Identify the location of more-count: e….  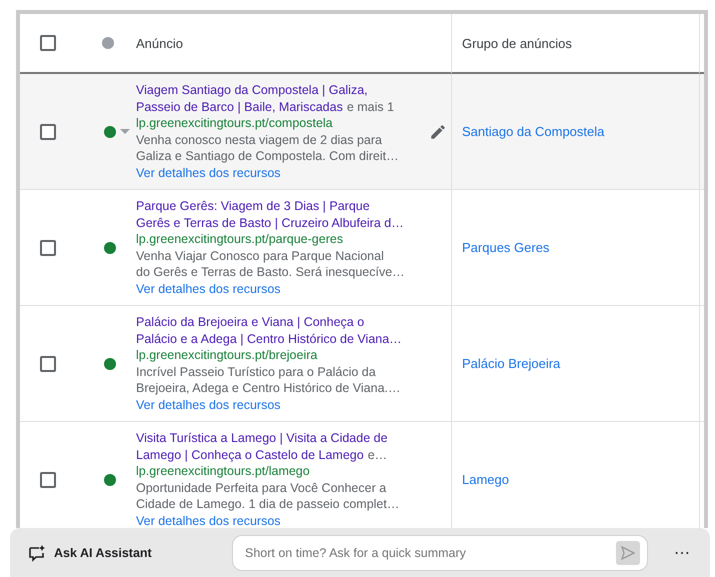
(378, 455).